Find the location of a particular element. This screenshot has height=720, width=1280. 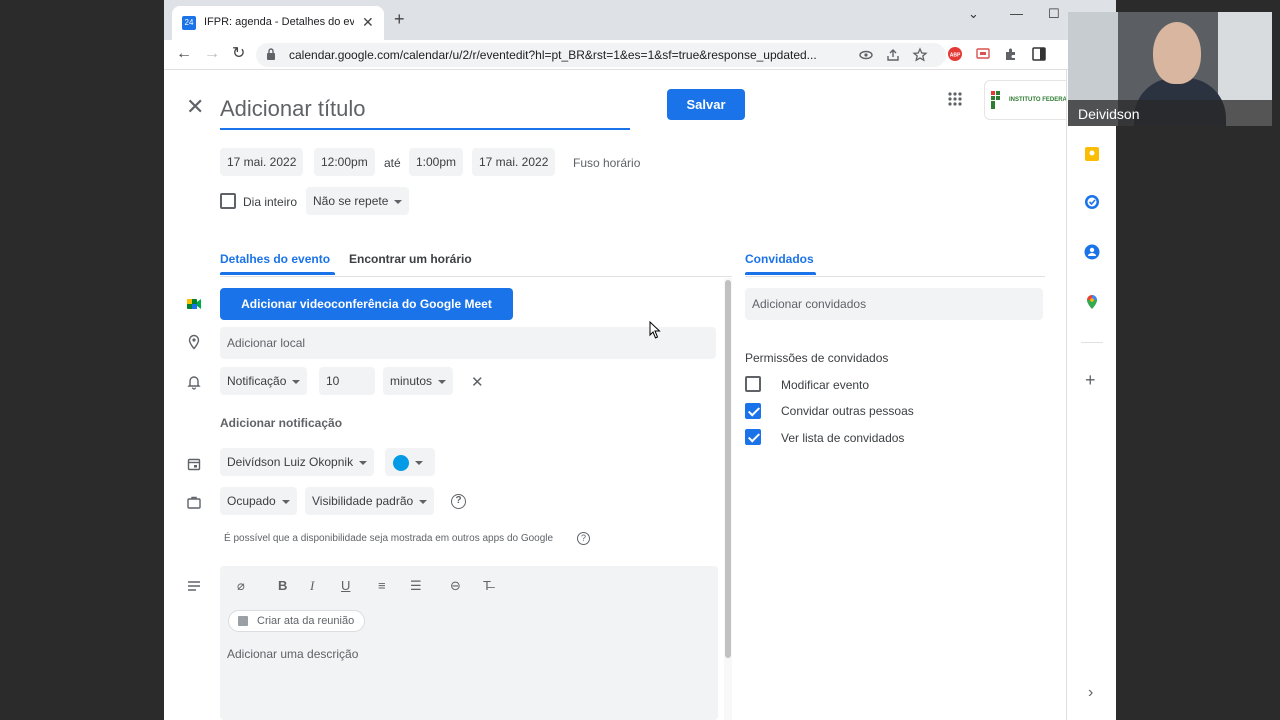

add-addon-button: + is located at coordinates (1090, 380).